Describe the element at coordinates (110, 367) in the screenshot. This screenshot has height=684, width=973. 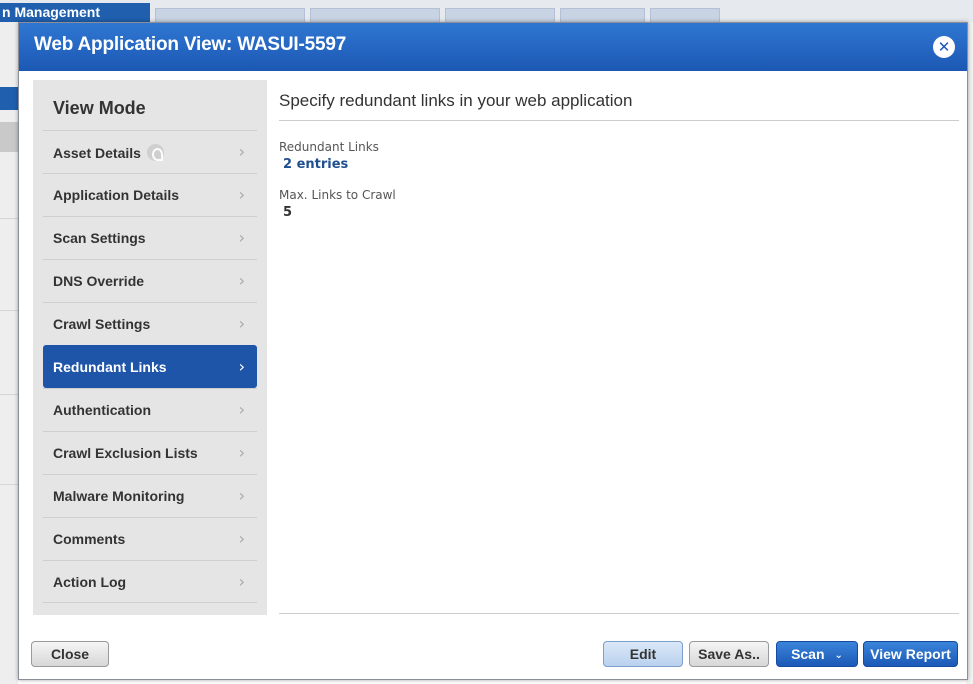
I see `sidebar-item-label: Redundant Links` at that location.